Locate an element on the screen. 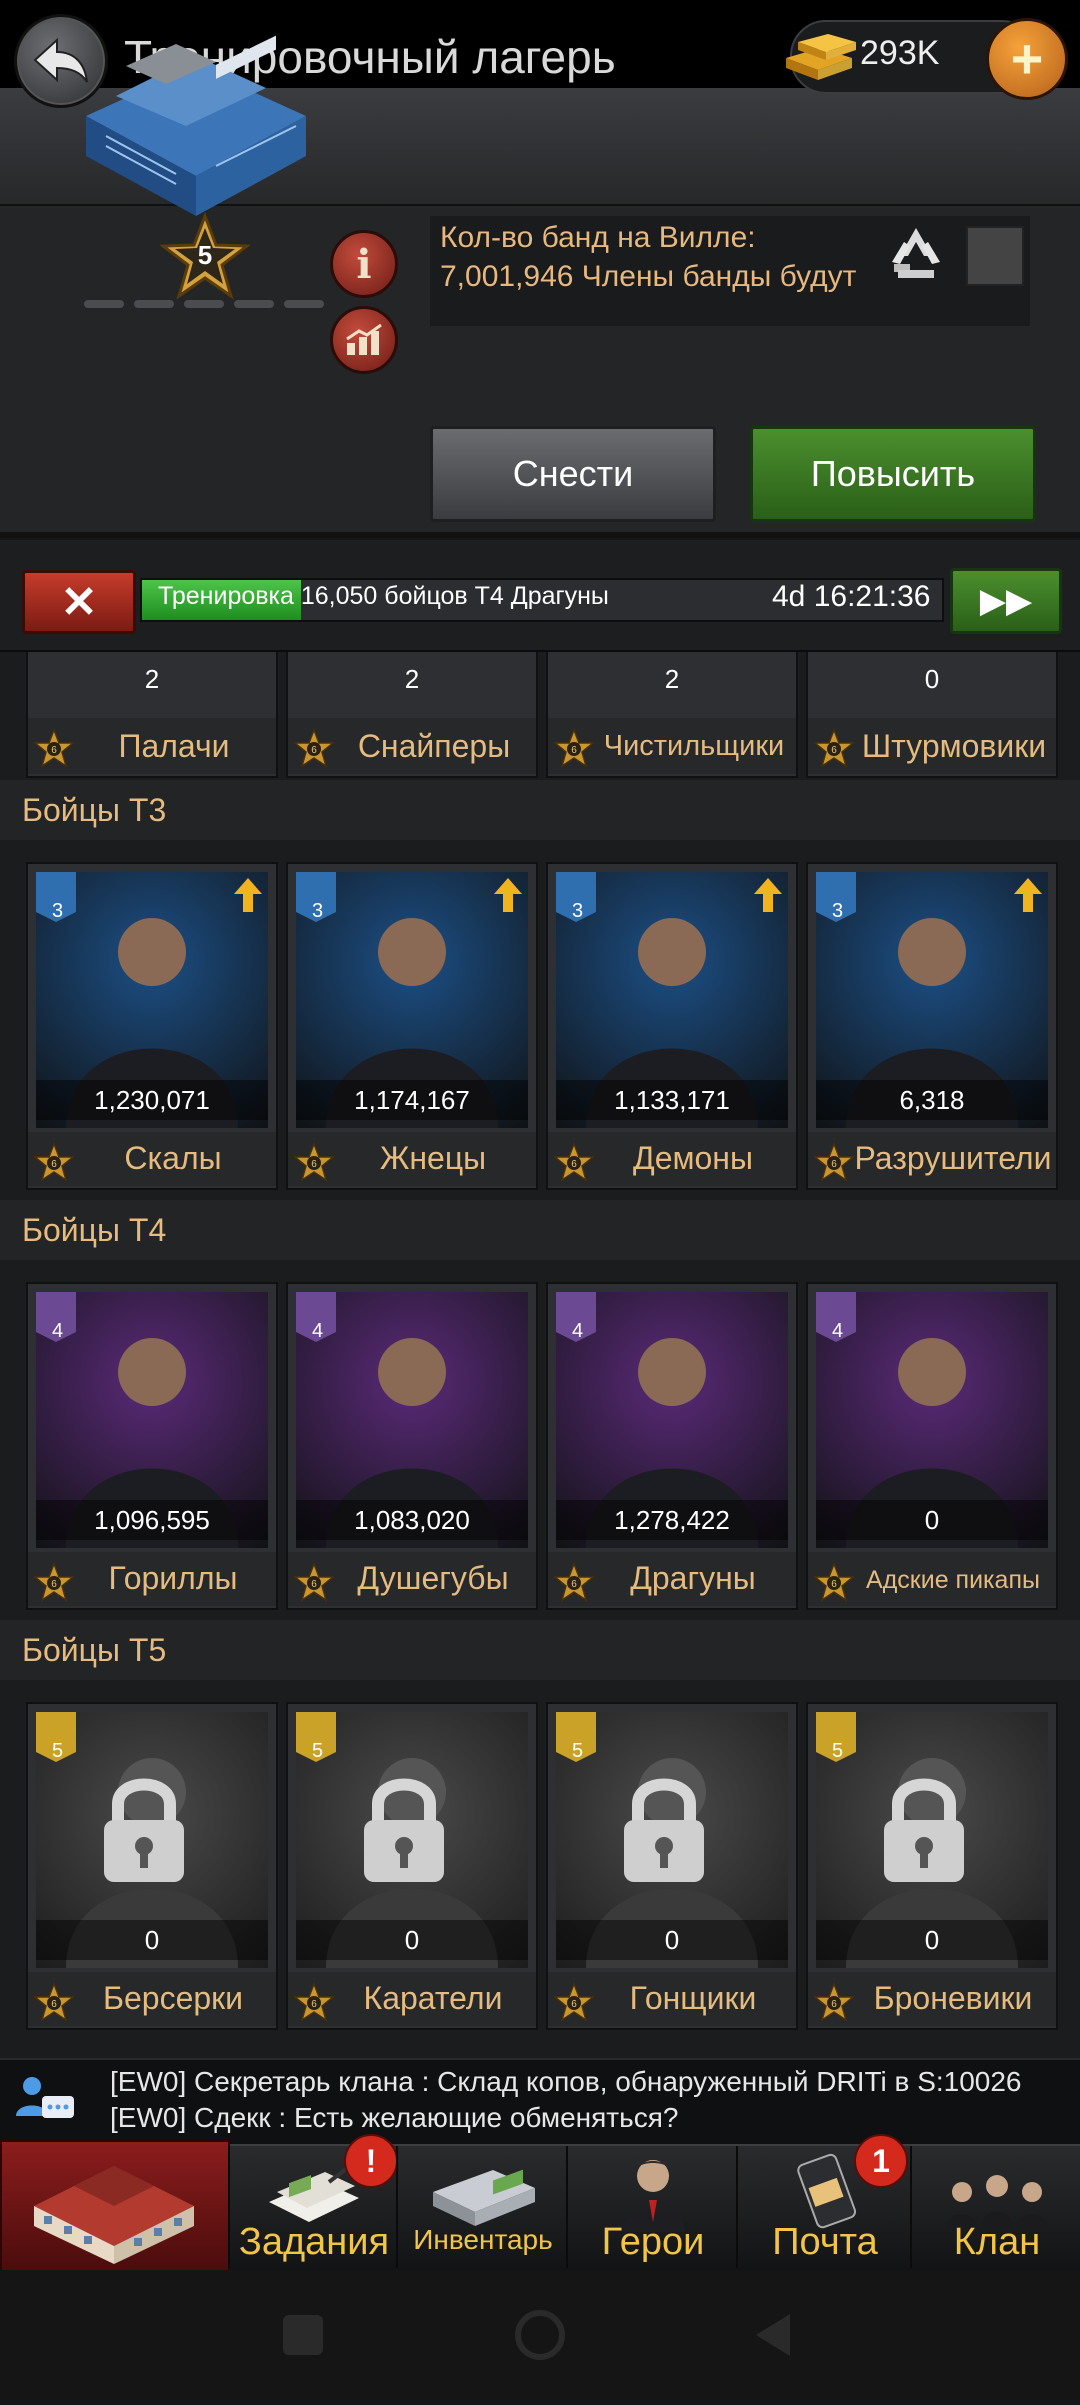 This screenshot has height=2405, width=1080. troop-card: 5 0 6 Гонщики is located at coordinates (672, 1866).